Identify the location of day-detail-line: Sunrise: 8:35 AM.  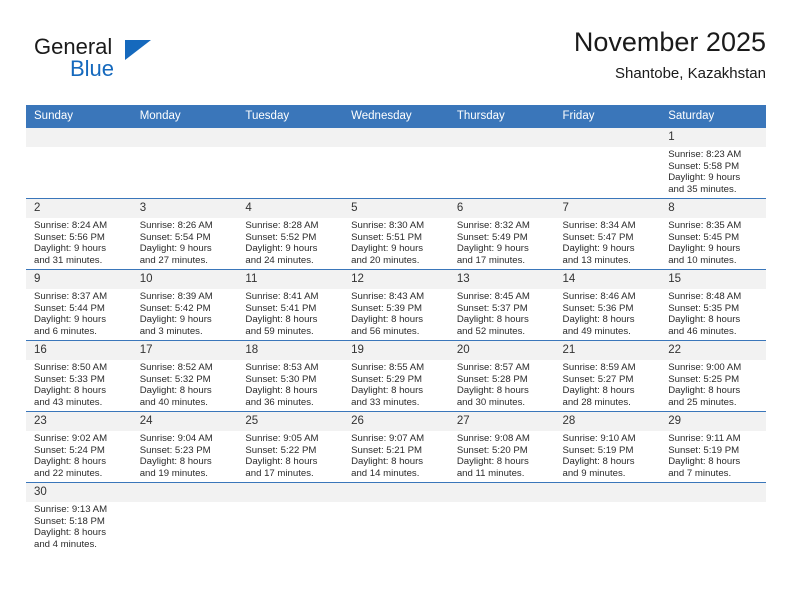
(705, 225).